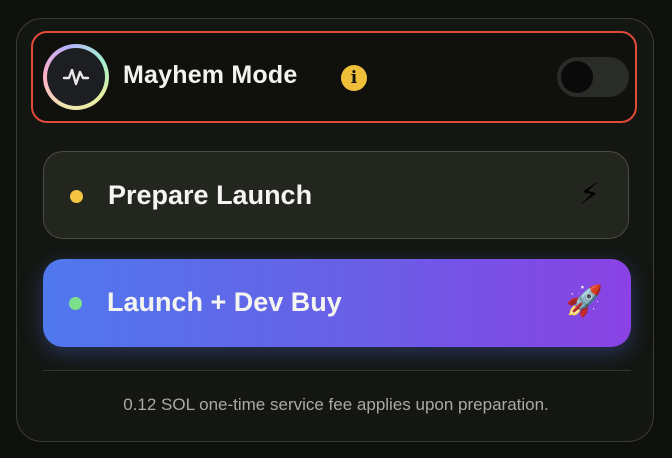 This screenshot has height=458, width=672. I want to click on status-dot-yellow, so click(76, 196).